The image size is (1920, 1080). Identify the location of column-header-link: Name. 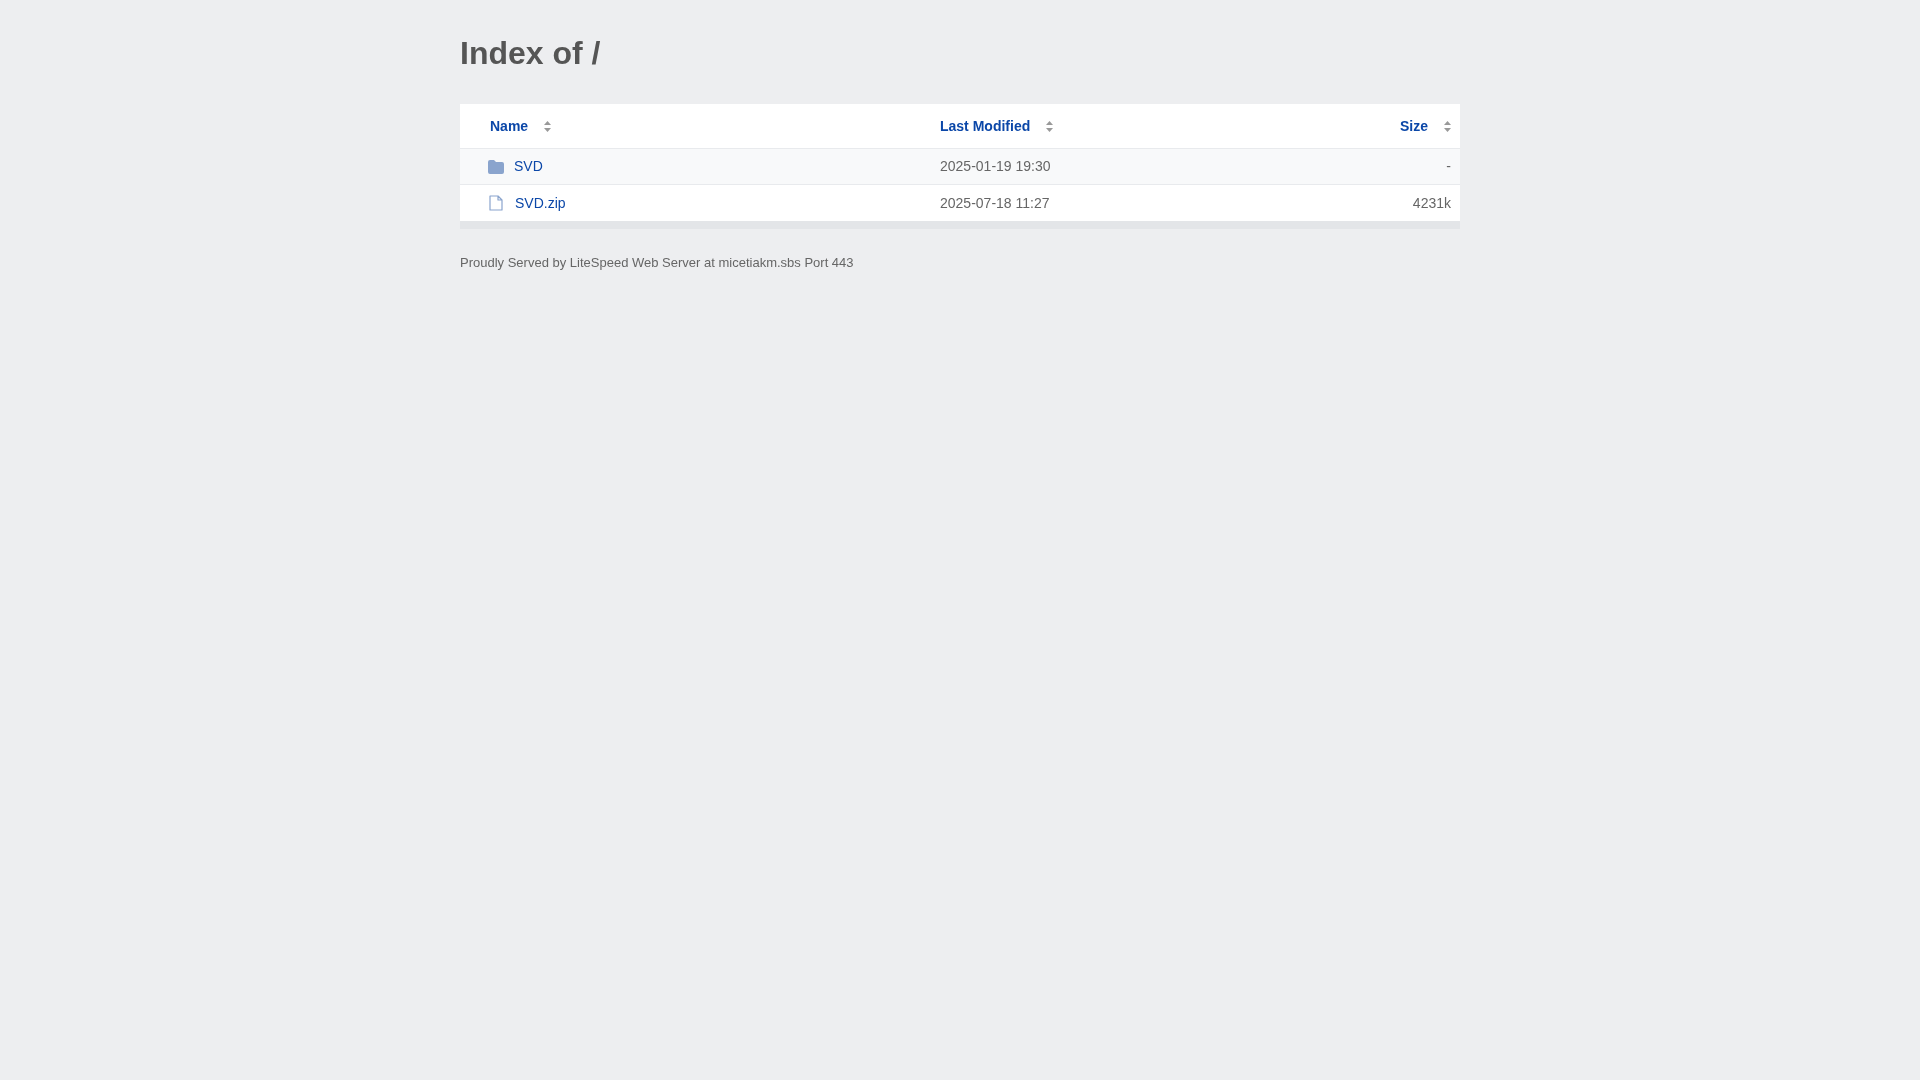
(509, 126).